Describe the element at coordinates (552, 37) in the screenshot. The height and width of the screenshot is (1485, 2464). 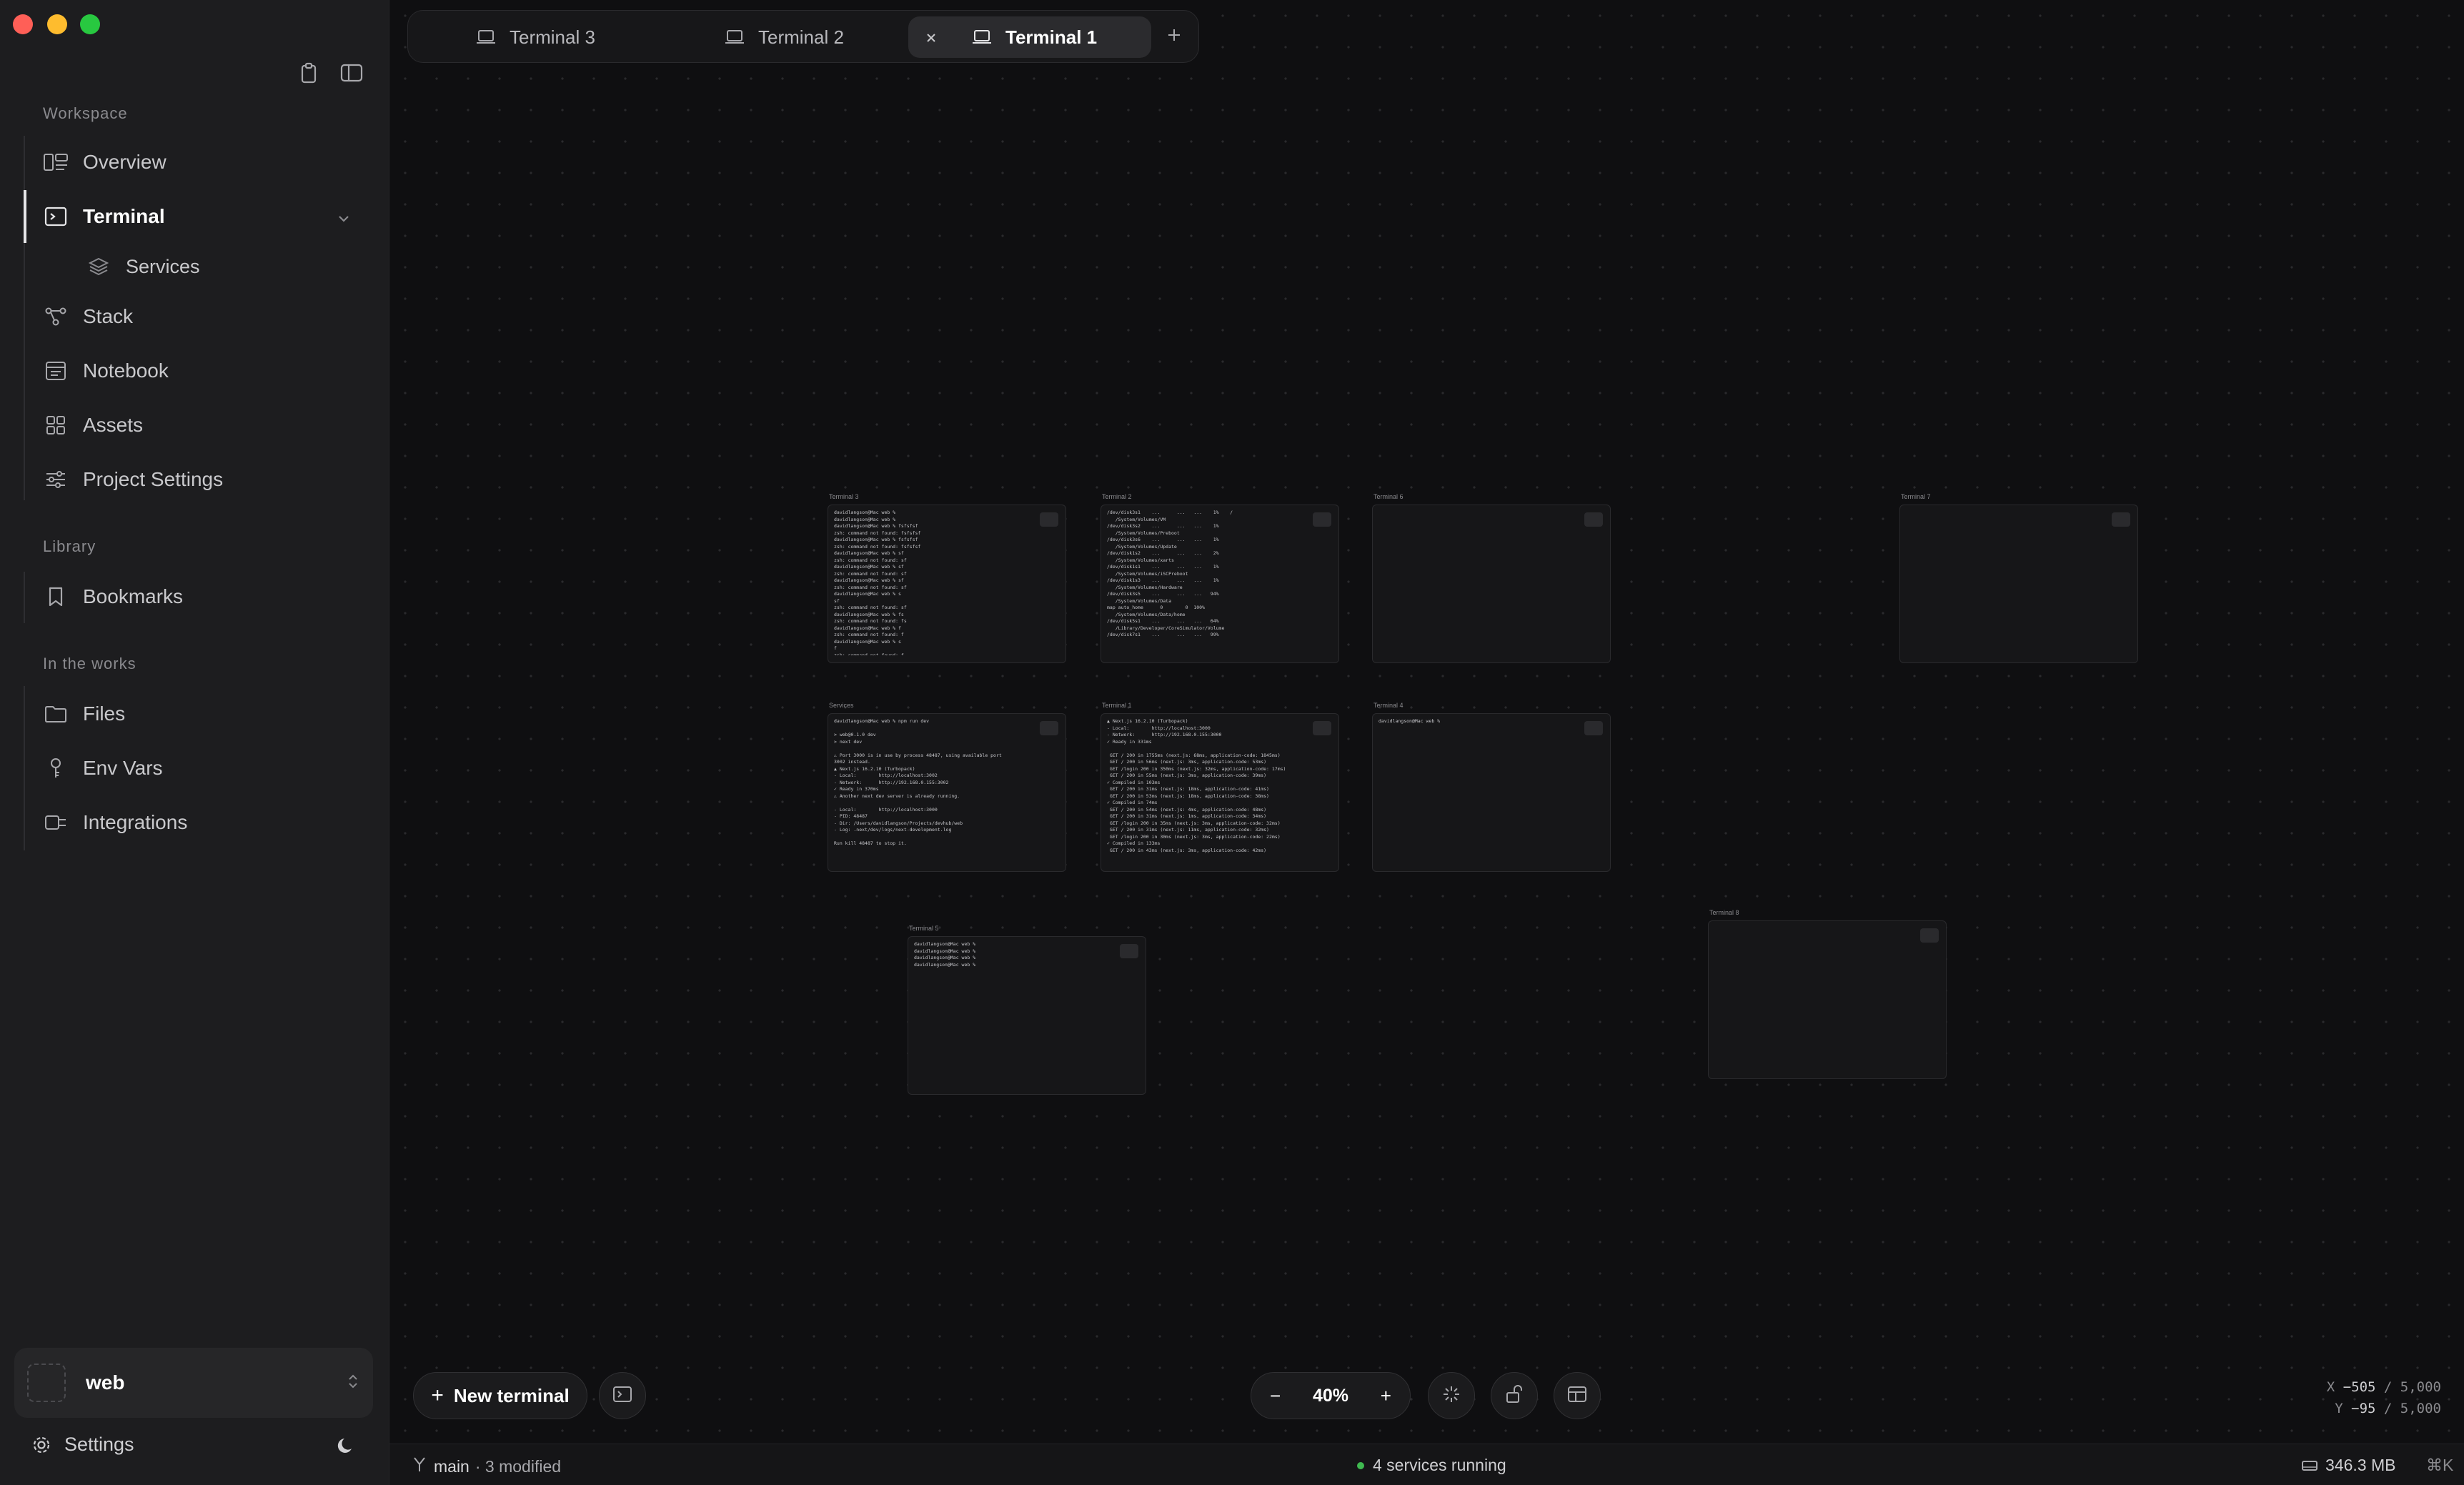
I see `tab-label: Terminal 3` at that location.